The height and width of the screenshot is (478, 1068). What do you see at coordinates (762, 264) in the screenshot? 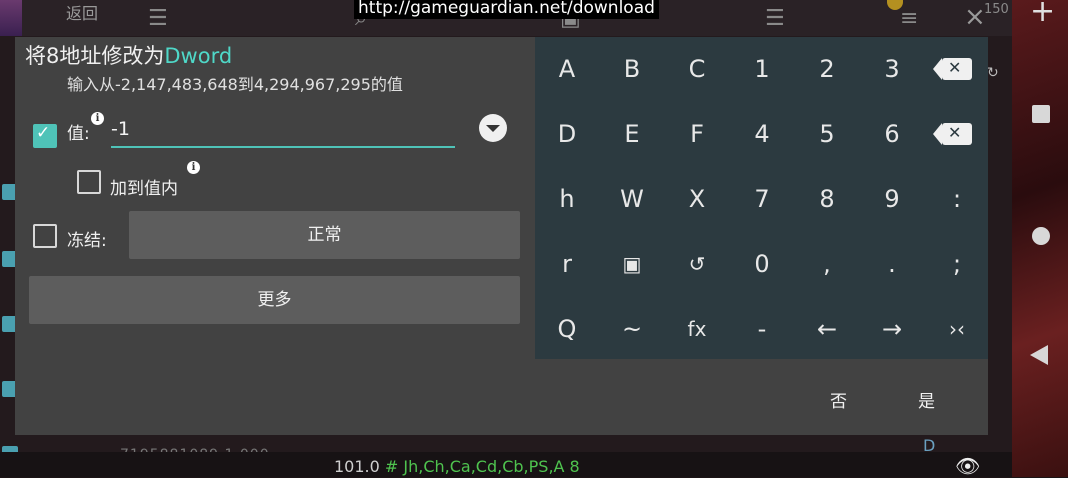
I see `key-0: 0` at bounding box center [762, 264].